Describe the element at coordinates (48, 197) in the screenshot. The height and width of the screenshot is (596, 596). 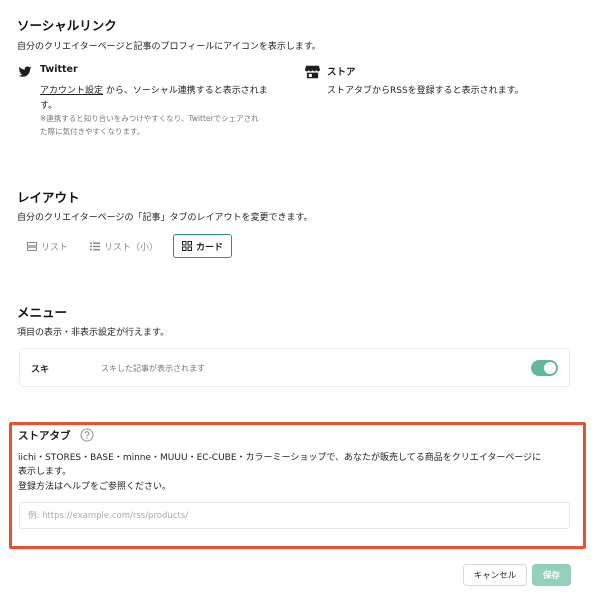
I see `layout-section-title: レイアウト` at that location.